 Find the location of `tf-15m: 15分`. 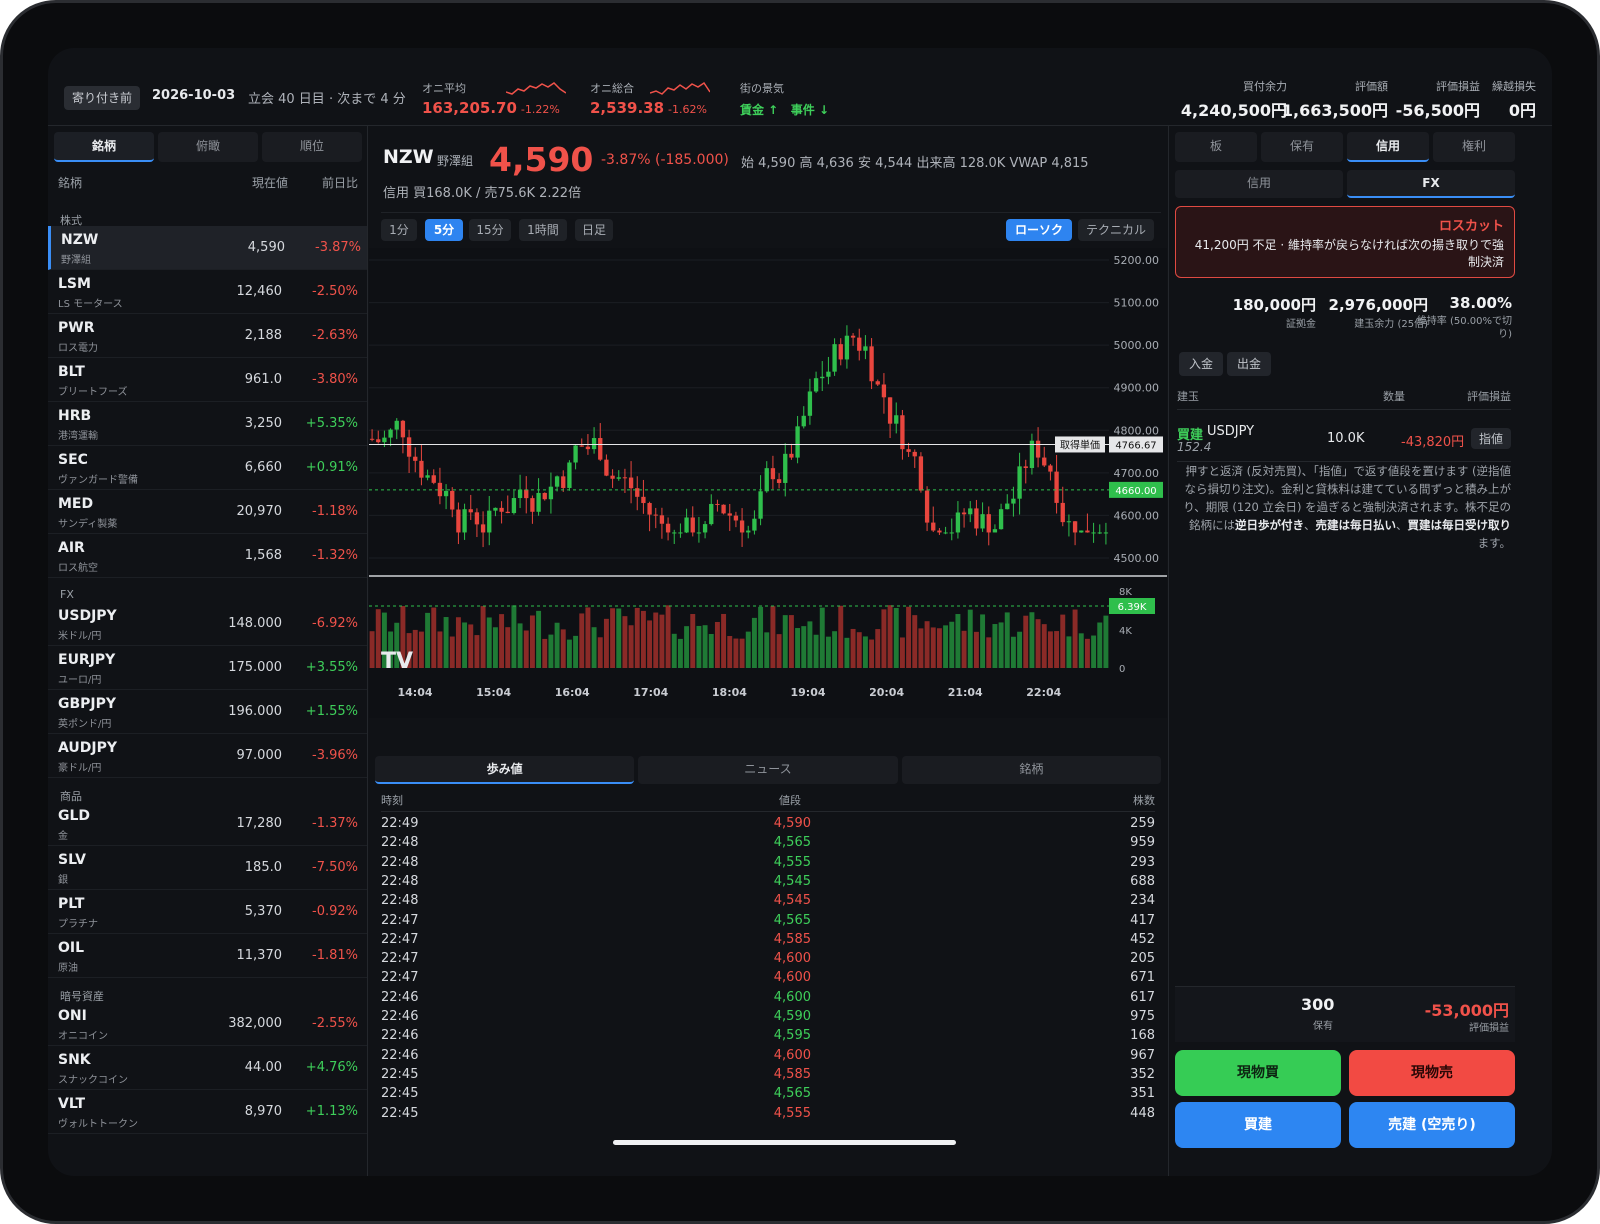

tf-15m: 15分 is located at coordinates (490, 230).